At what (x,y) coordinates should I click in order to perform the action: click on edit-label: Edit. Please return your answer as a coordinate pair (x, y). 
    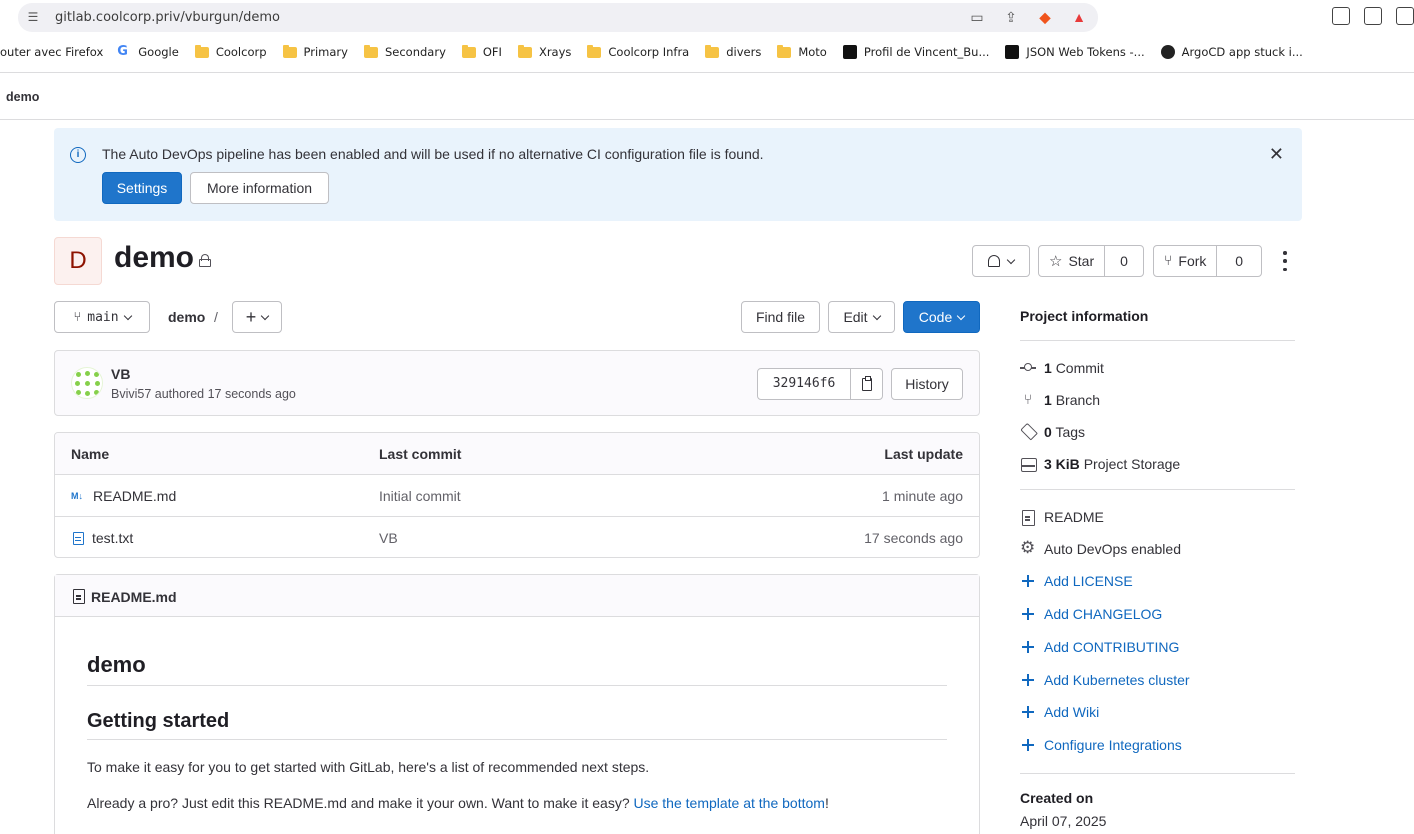
    Looking at the image, I should click on (855, 317).